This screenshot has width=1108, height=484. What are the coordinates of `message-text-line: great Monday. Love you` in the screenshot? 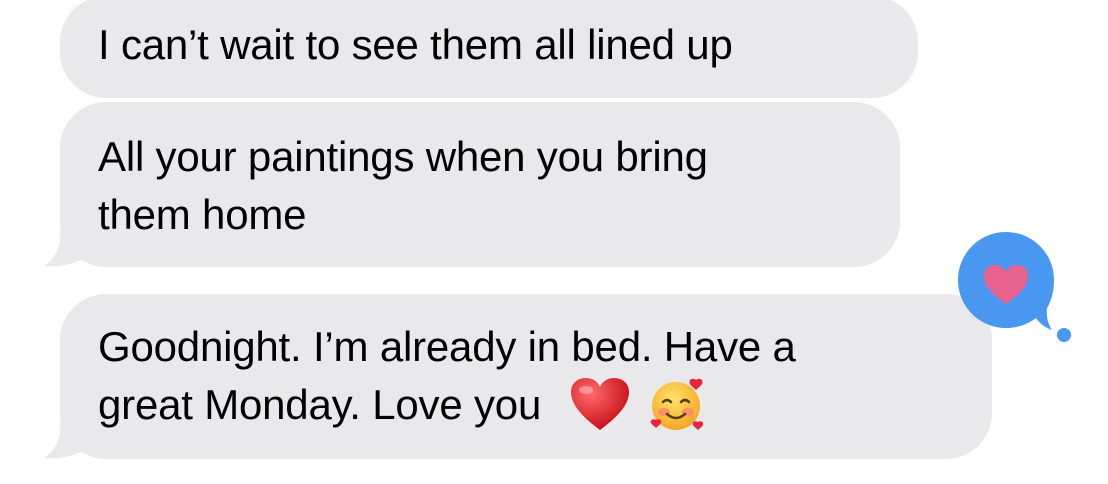 It's located at (526, 405).